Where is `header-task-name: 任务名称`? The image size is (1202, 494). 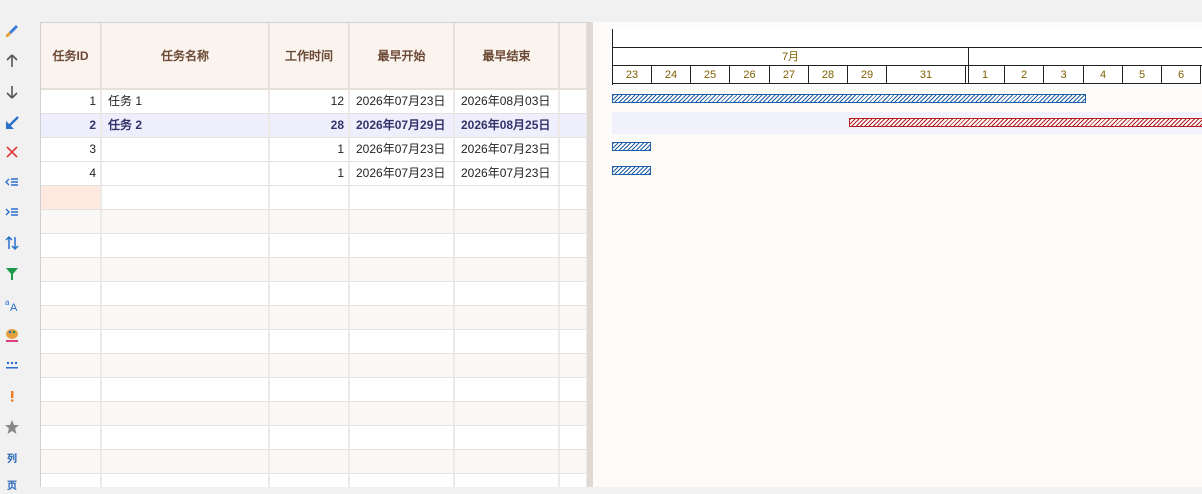 header-task-name: 任务名称 is located at coordinates (186, 56).